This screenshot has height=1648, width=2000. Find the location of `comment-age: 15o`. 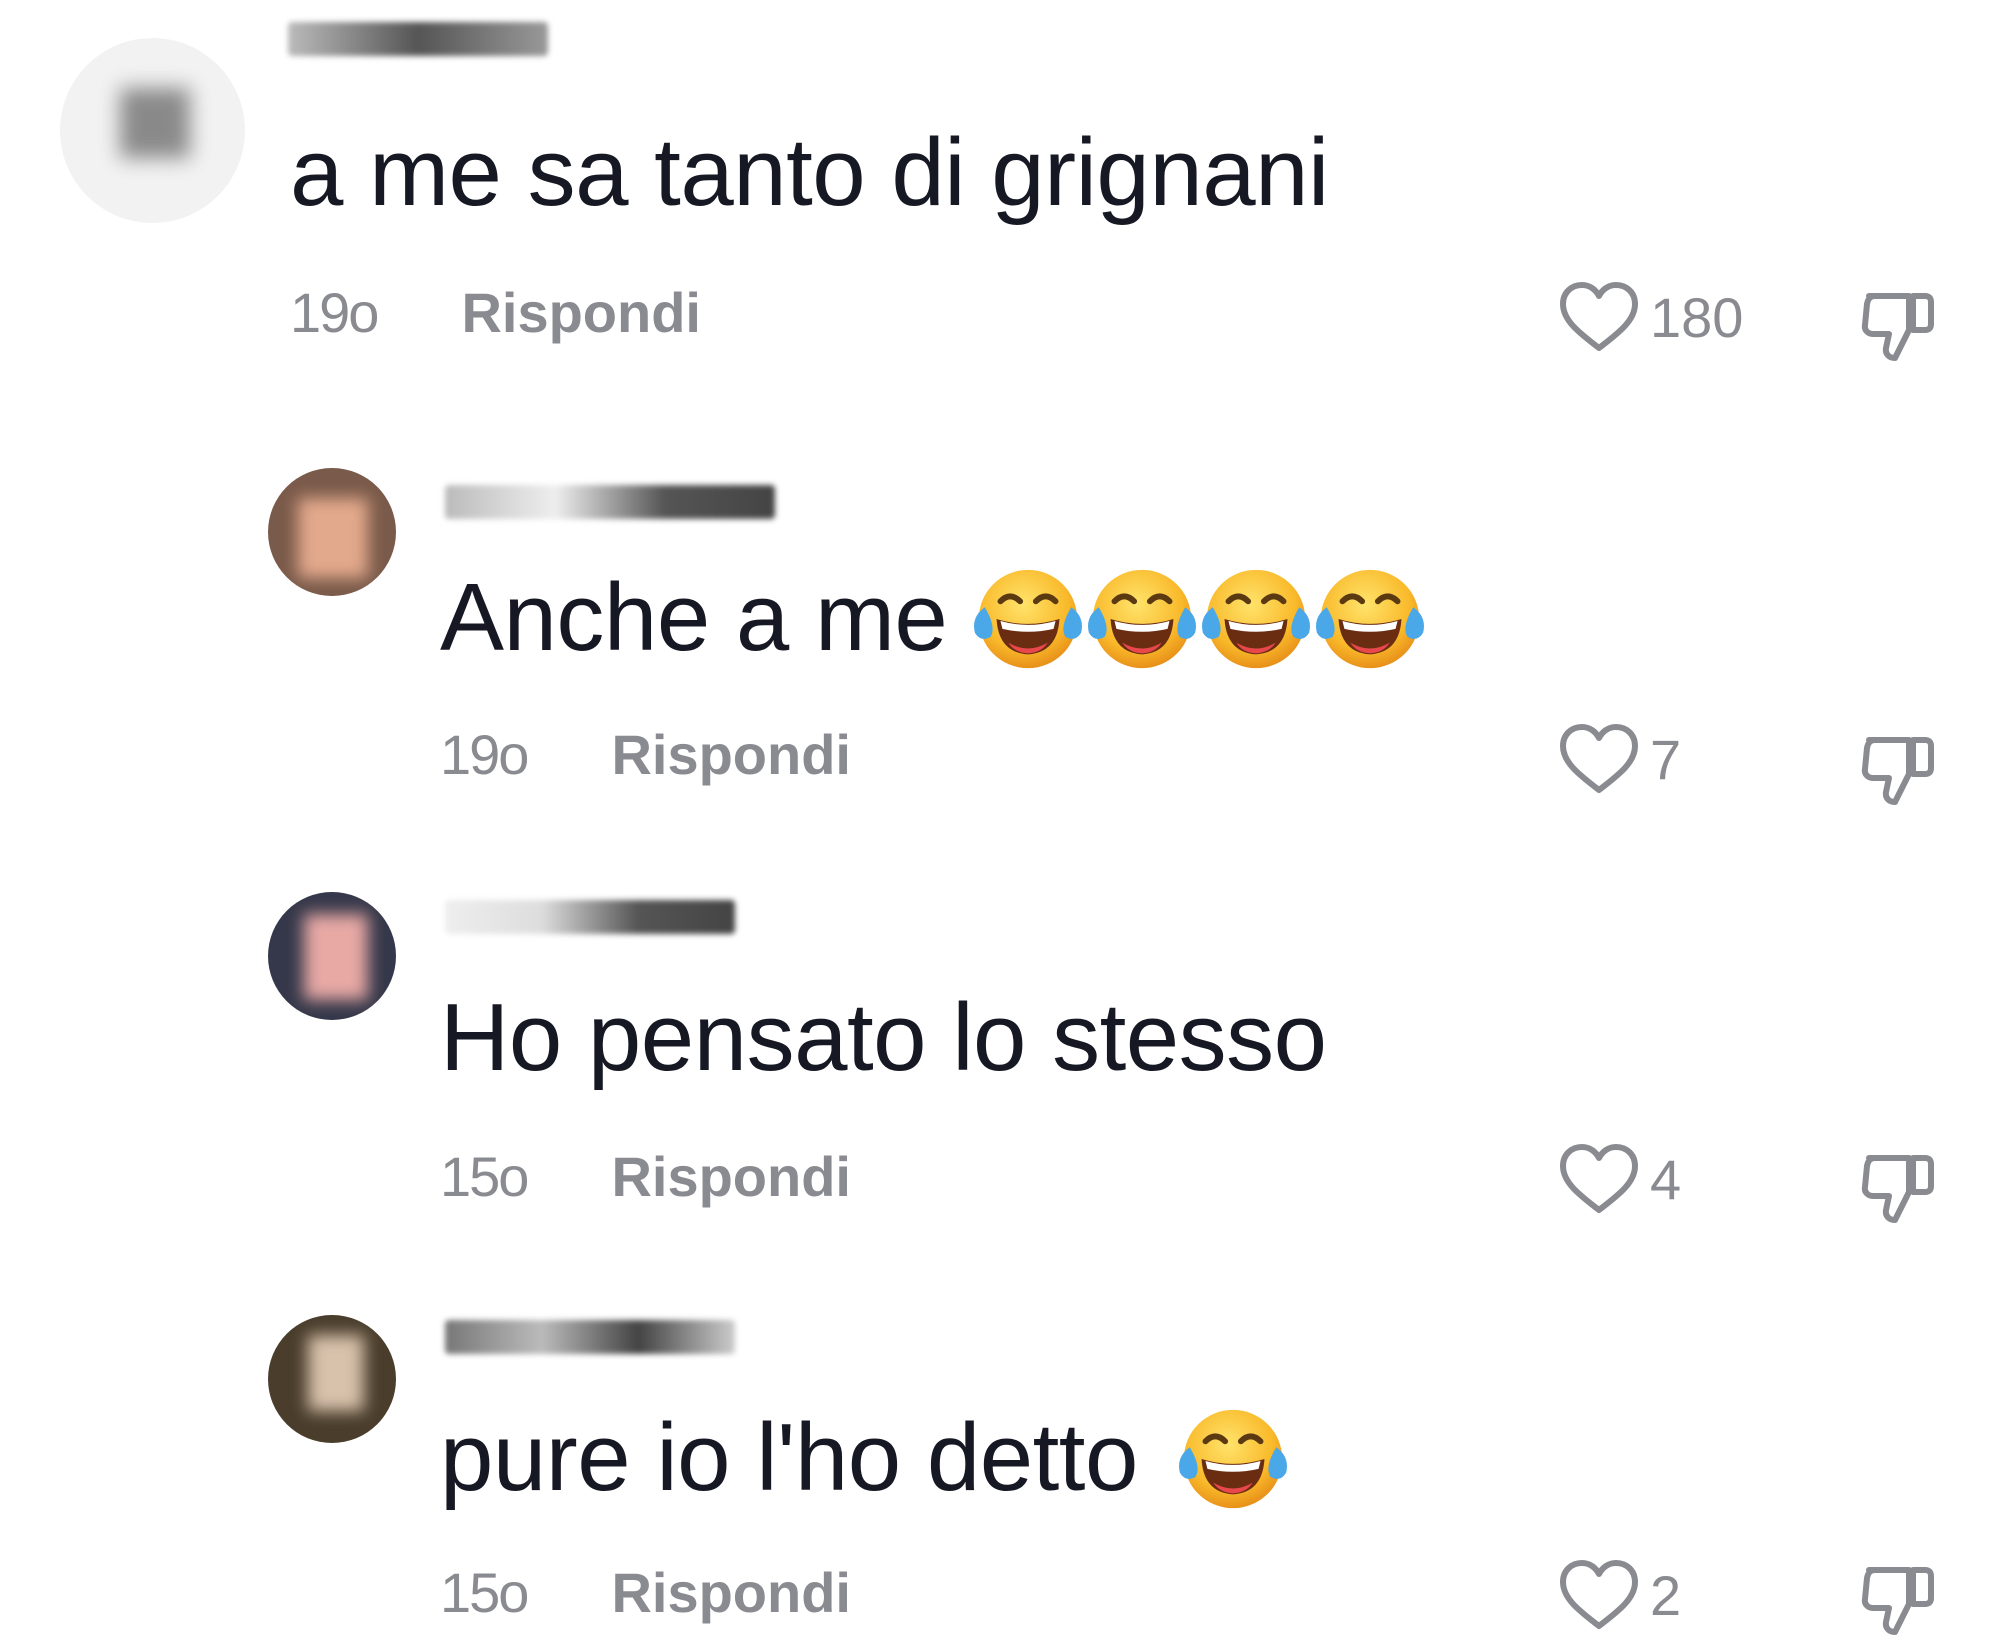

comment-age: 15o is located at coordinates (484, 1592).